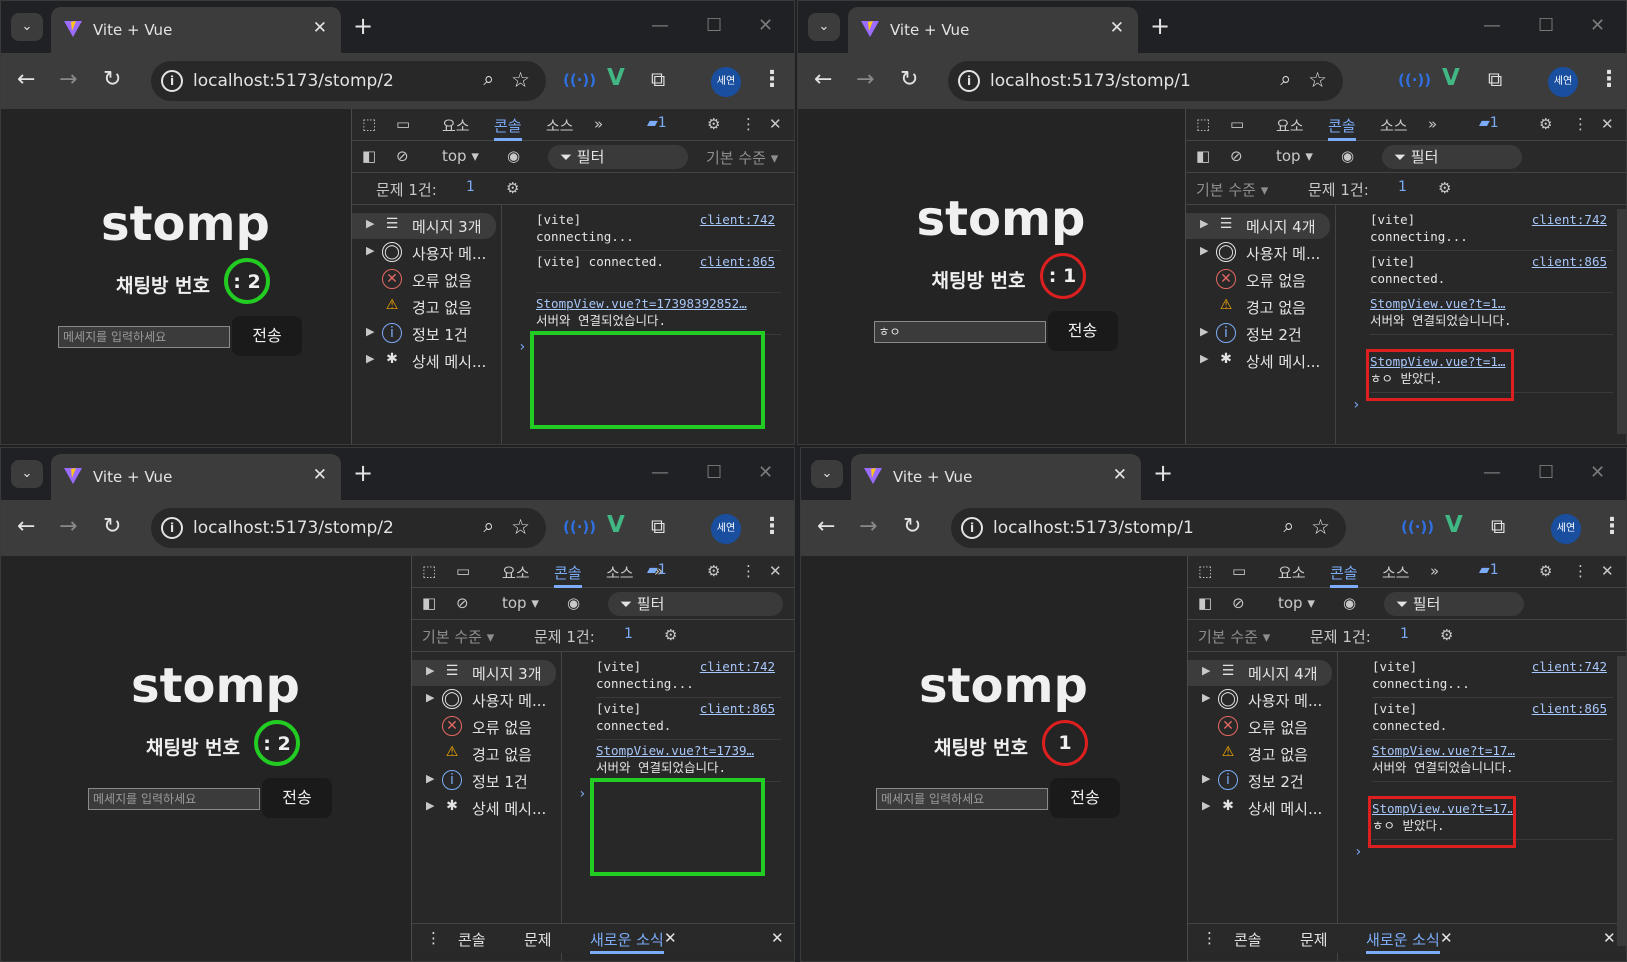 This screenshot has width=1627, height=962. Describe the element at coordinates (433, 938) in the screenshot. I see `drawer-menu-icon: ⋮` at that location.